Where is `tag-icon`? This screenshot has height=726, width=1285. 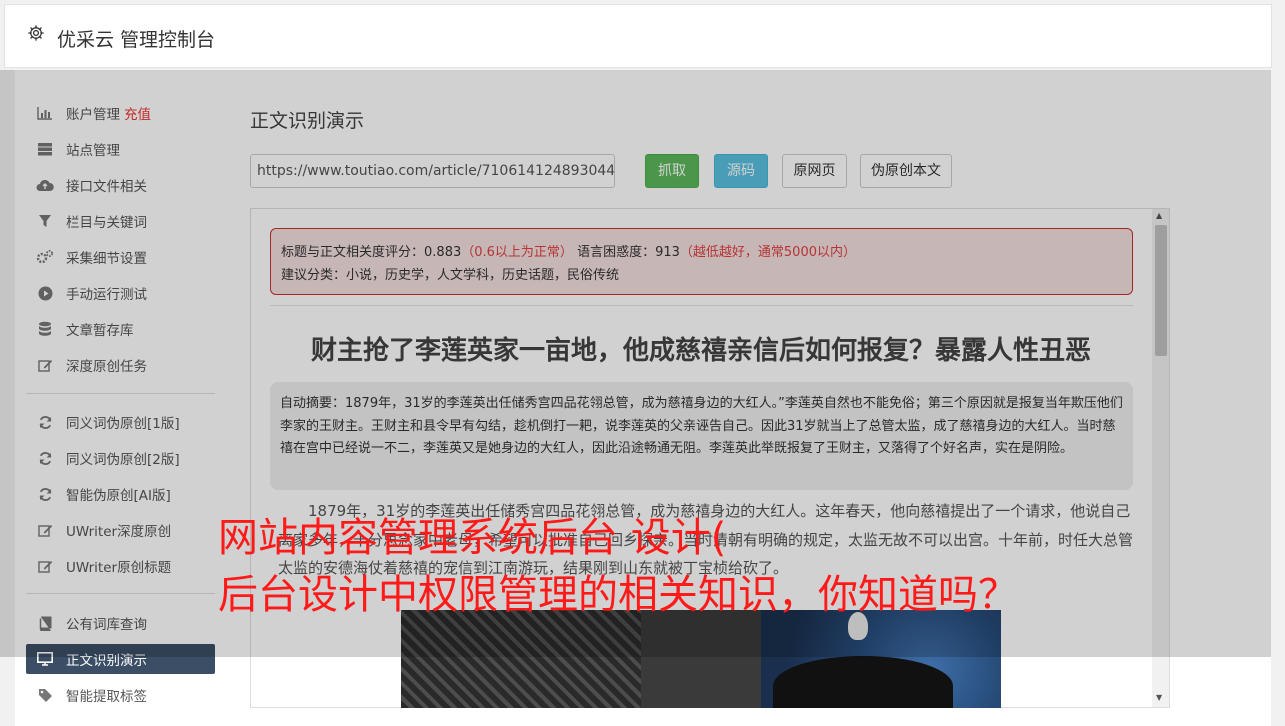 tag-icon is located at coordinates (45, 695).